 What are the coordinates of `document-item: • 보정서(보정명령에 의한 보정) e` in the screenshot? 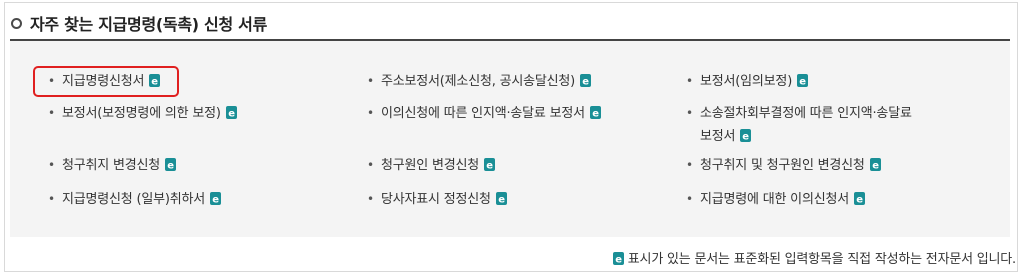 It's located at (142, 113).